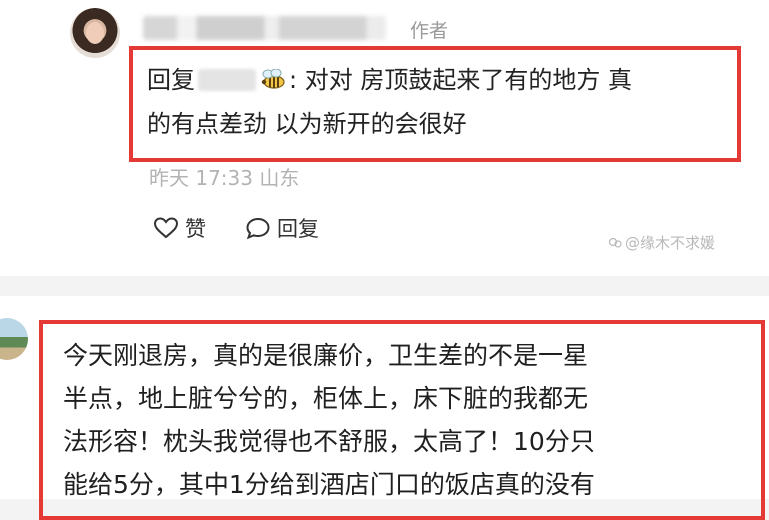 This screenshot has width=769, height=520. What do you see at coordinates (171, 80) in the screenshot?
I see `reply-prefix: 回复` at bounding box center [171, 80].